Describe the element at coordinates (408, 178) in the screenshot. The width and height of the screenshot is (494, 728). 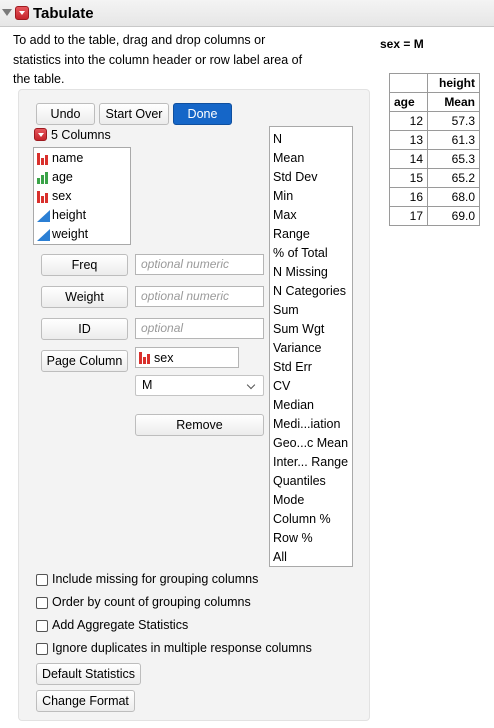
I see `age-cell: 15` at that location.